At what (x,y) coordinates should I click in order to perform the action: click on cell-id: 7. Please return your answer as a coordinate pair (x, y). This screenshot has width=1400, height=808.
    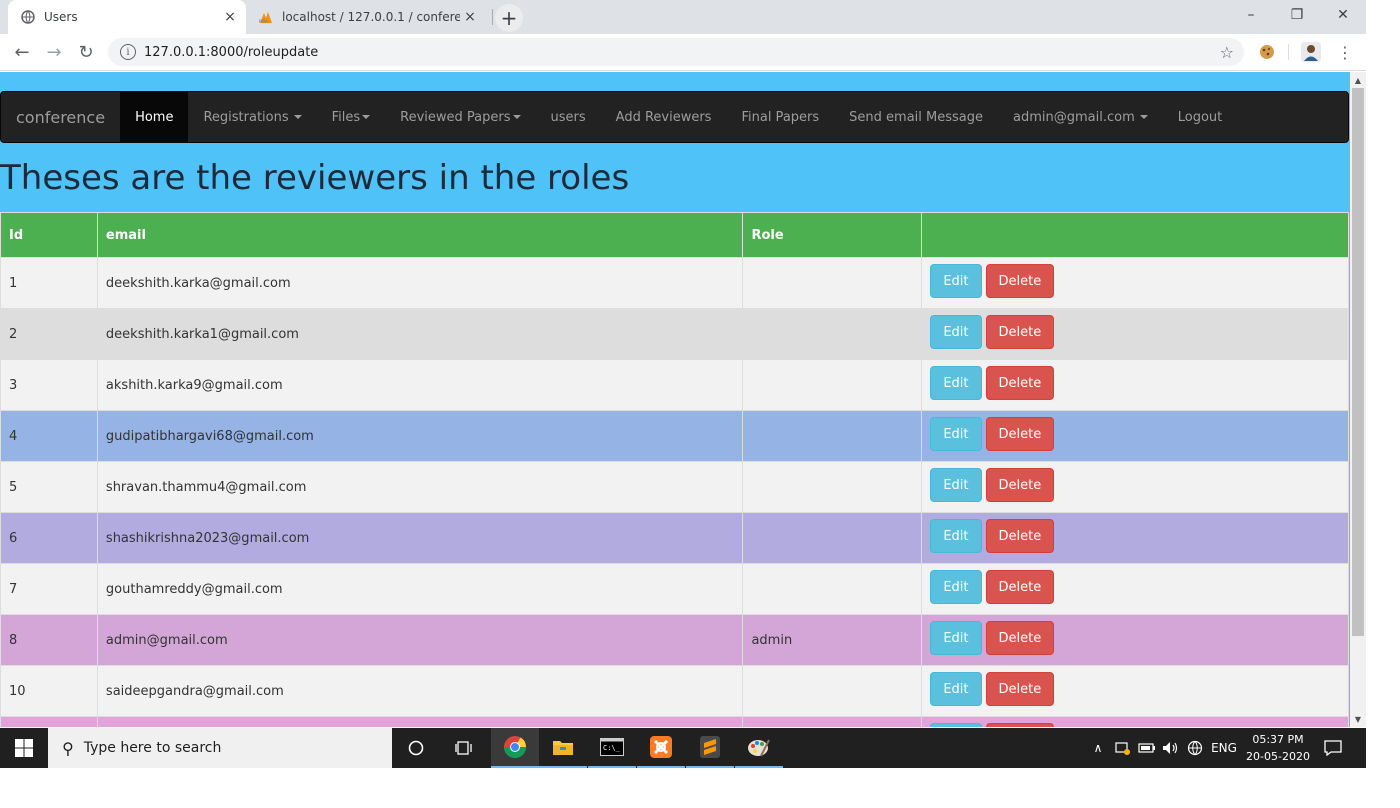
    Looking at the image, I should click on (49, 589).